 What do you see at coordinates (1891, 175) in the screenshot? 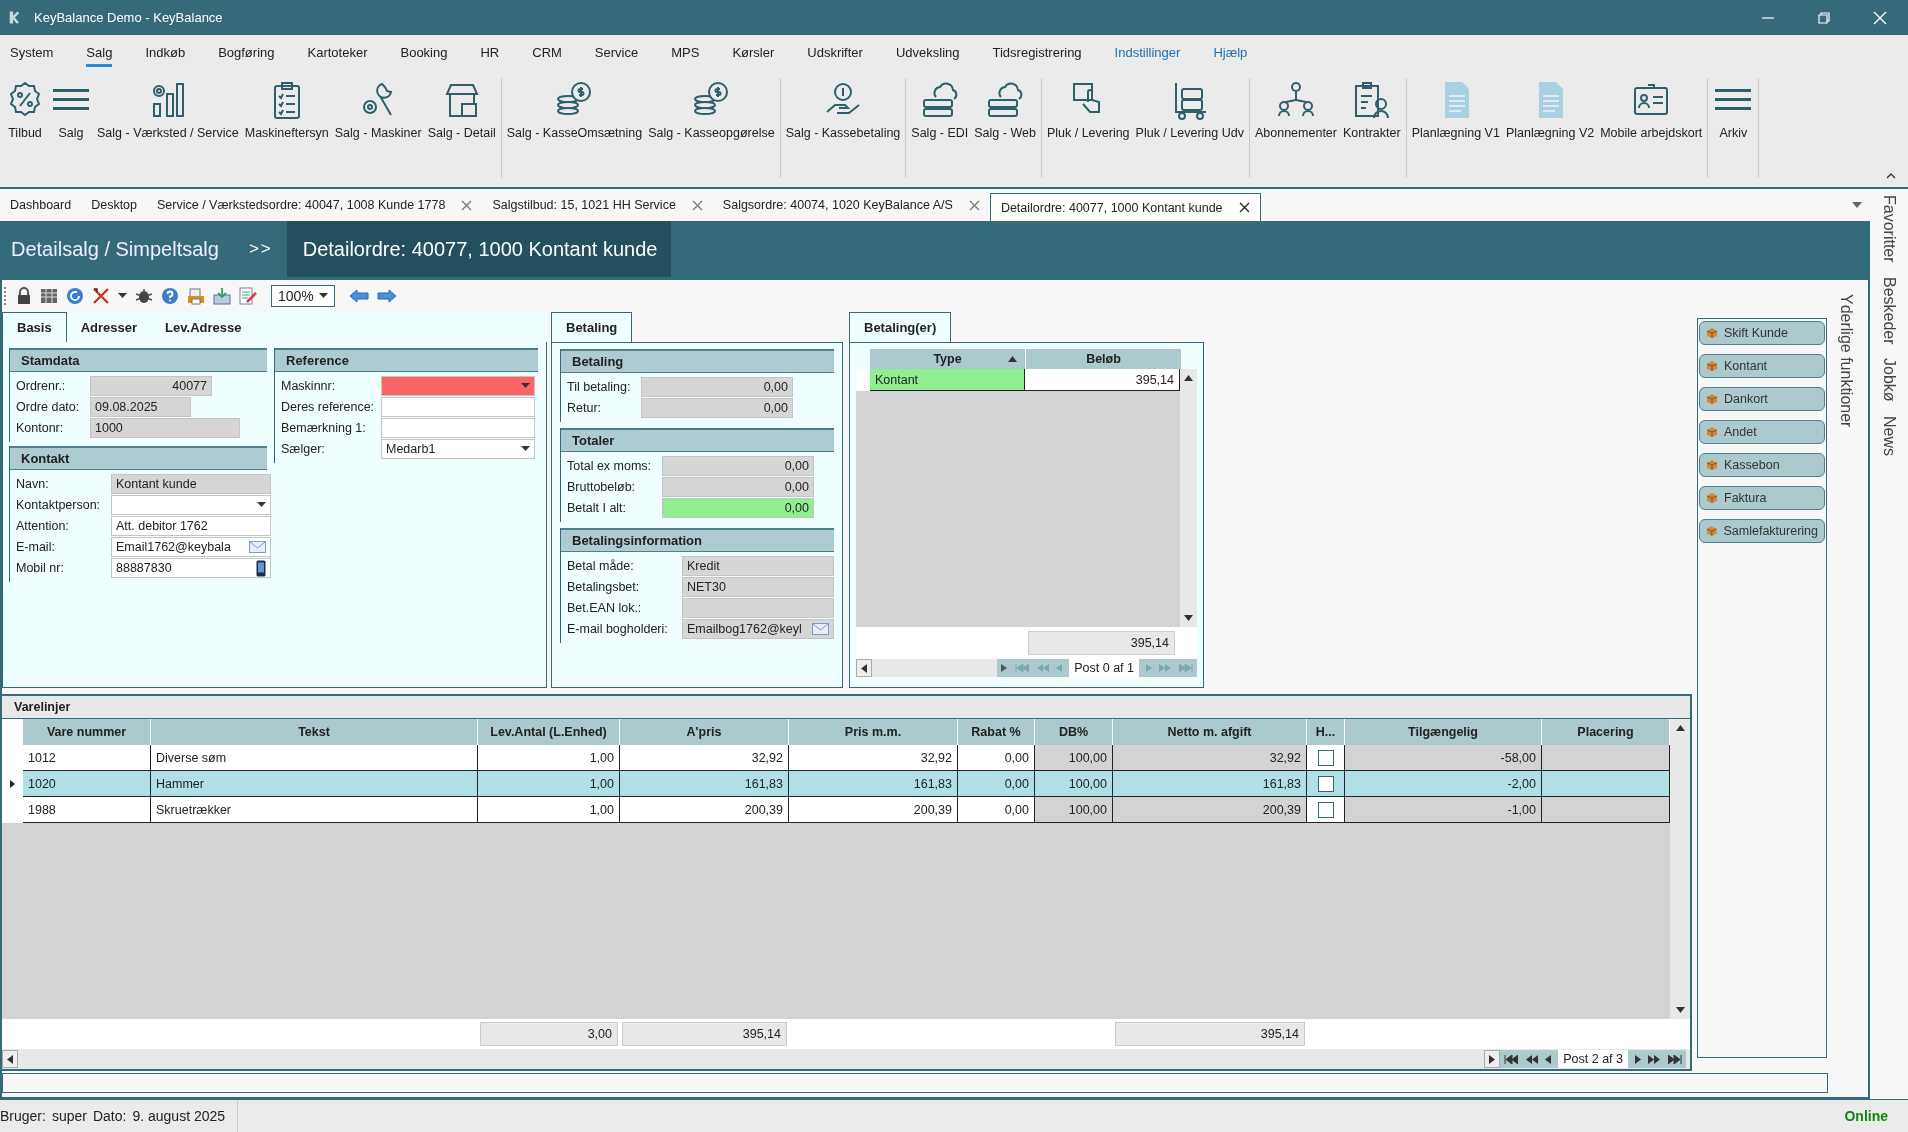
I see `collapse-ribbon-icon` at bounding box center [1891, 175].